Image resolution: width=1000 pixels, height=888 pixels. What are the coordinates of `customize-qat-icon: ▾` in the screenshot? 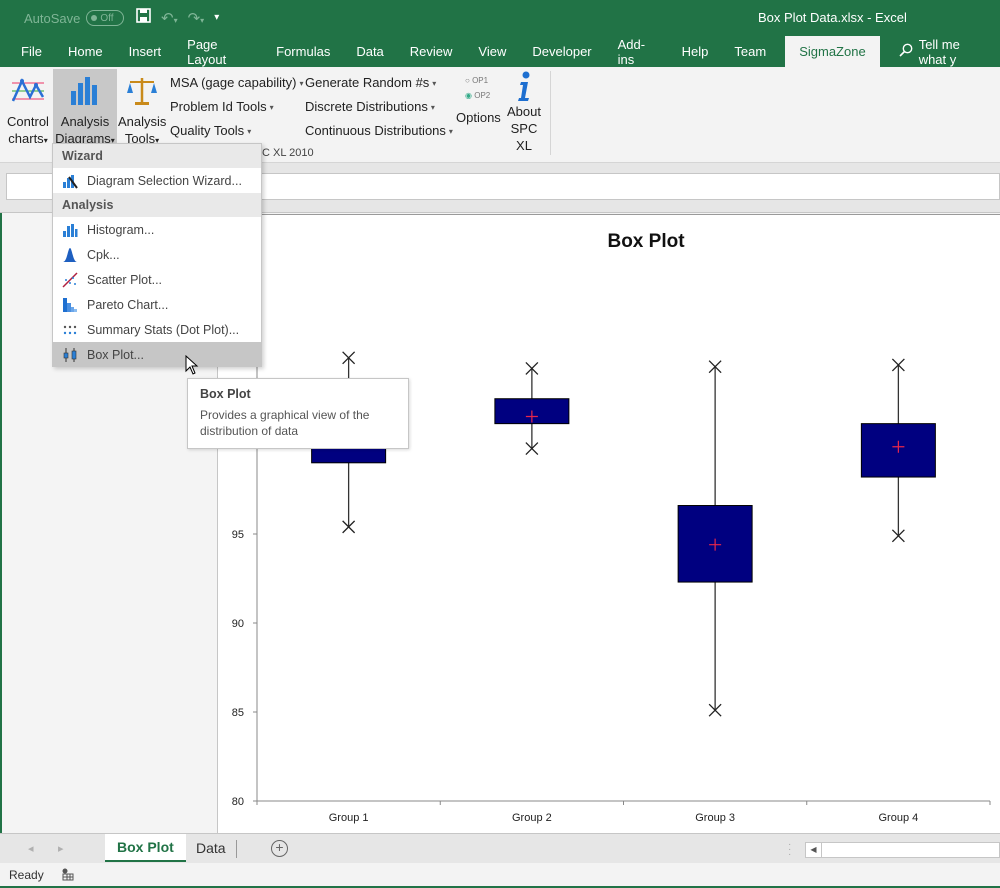 It's located at (216, 17).